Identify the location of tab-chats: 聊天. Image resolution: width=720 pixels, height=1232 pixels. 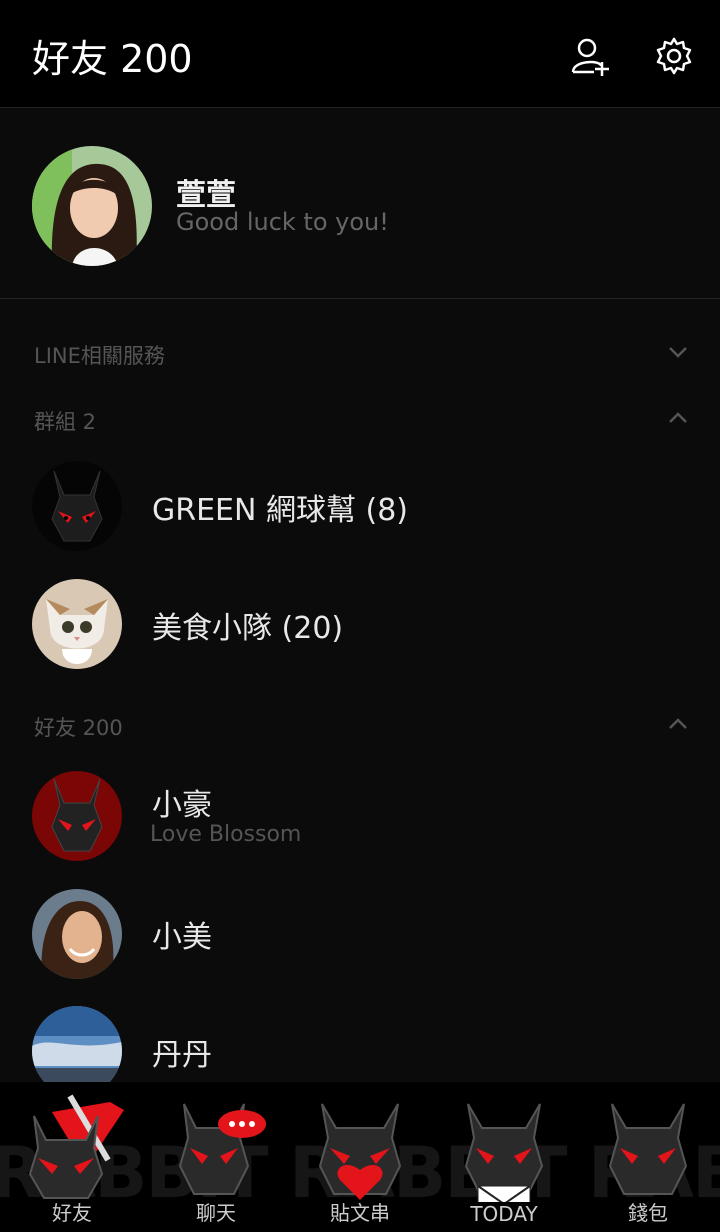
(216, 1157).